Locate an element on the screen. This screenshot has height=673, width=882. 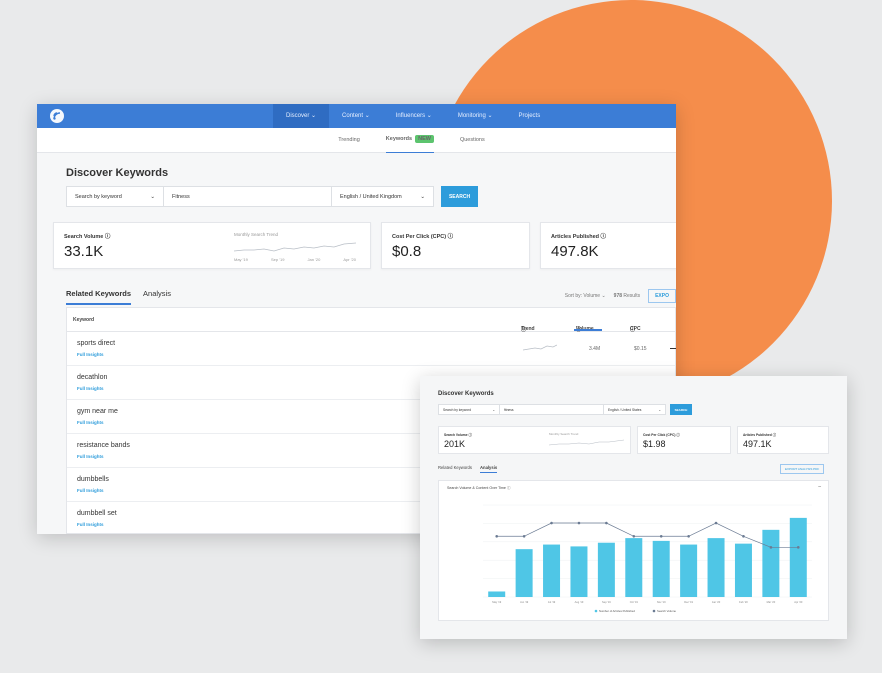
analysis-locale-select: English / United States ⌄ is located at coordinates (635, 409).